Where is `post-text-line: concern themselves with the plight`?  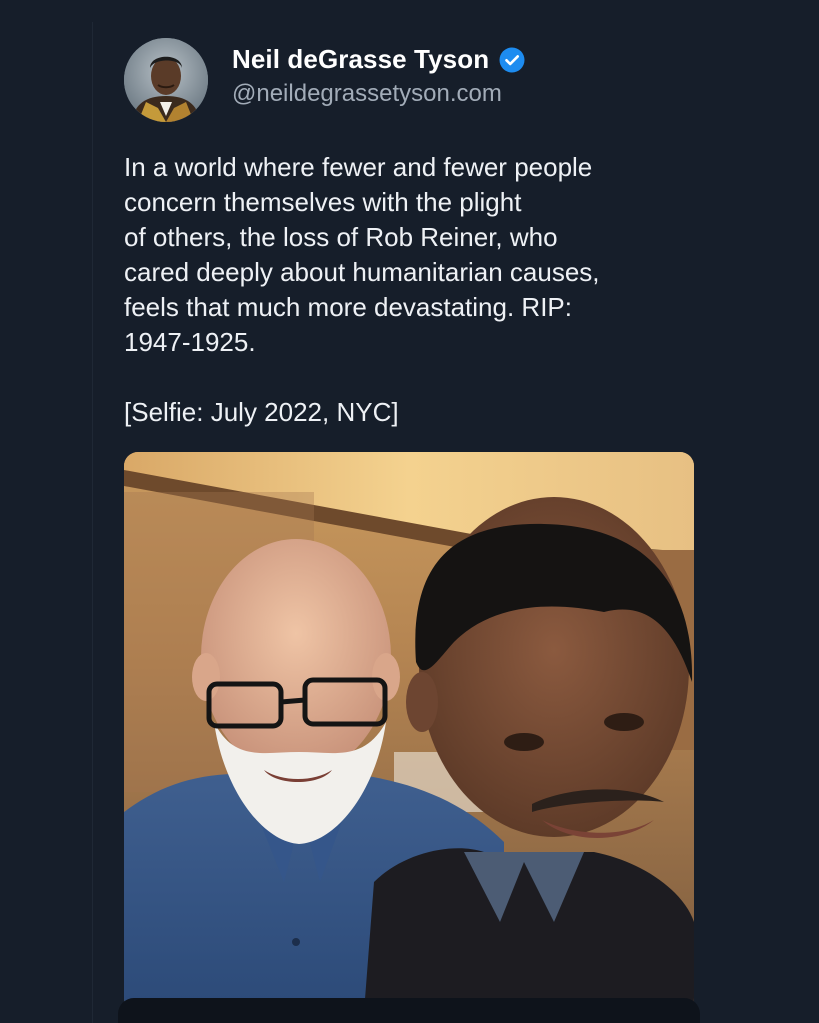 post-text-line: concern themselves with the plight is located at coordinates (323, 202).